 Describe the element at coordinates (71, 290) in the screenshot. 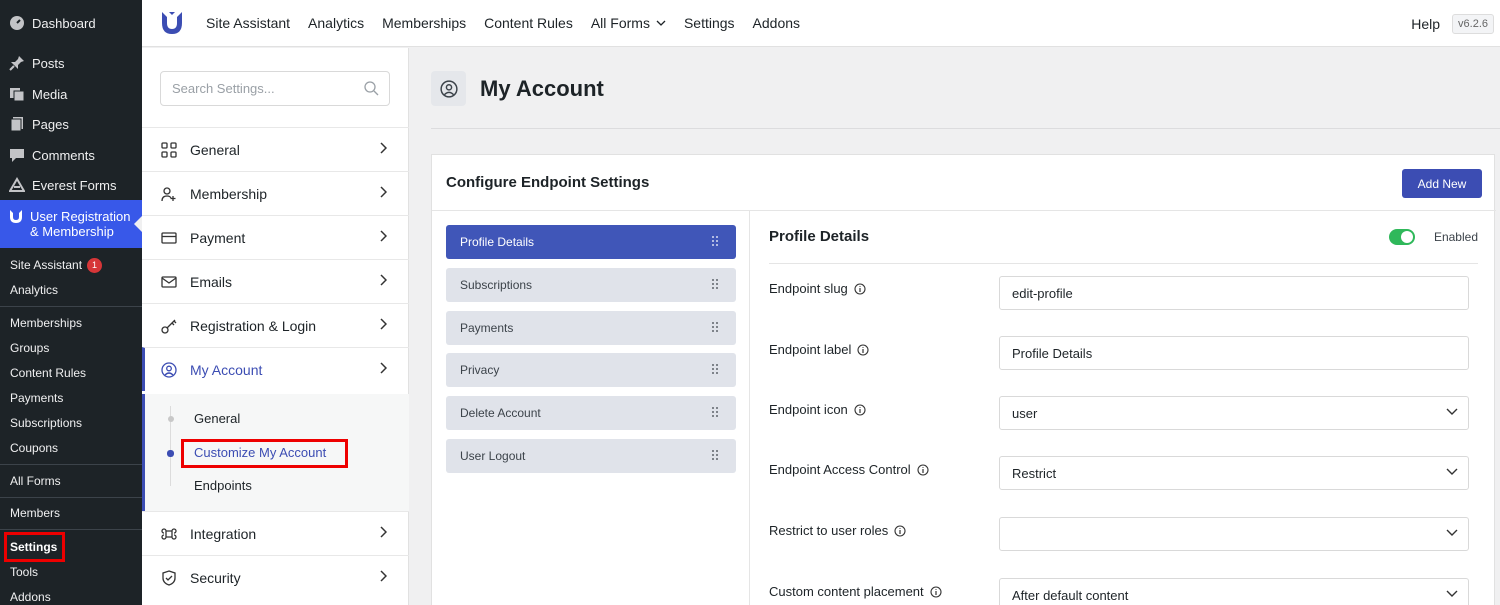

I see `wp-sub-analytics: Analytics` at that location.